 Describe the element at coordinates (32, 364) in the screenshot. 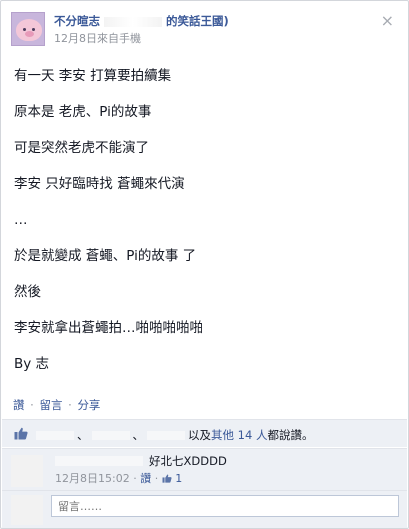

I see `post-line: By 志` at that location.